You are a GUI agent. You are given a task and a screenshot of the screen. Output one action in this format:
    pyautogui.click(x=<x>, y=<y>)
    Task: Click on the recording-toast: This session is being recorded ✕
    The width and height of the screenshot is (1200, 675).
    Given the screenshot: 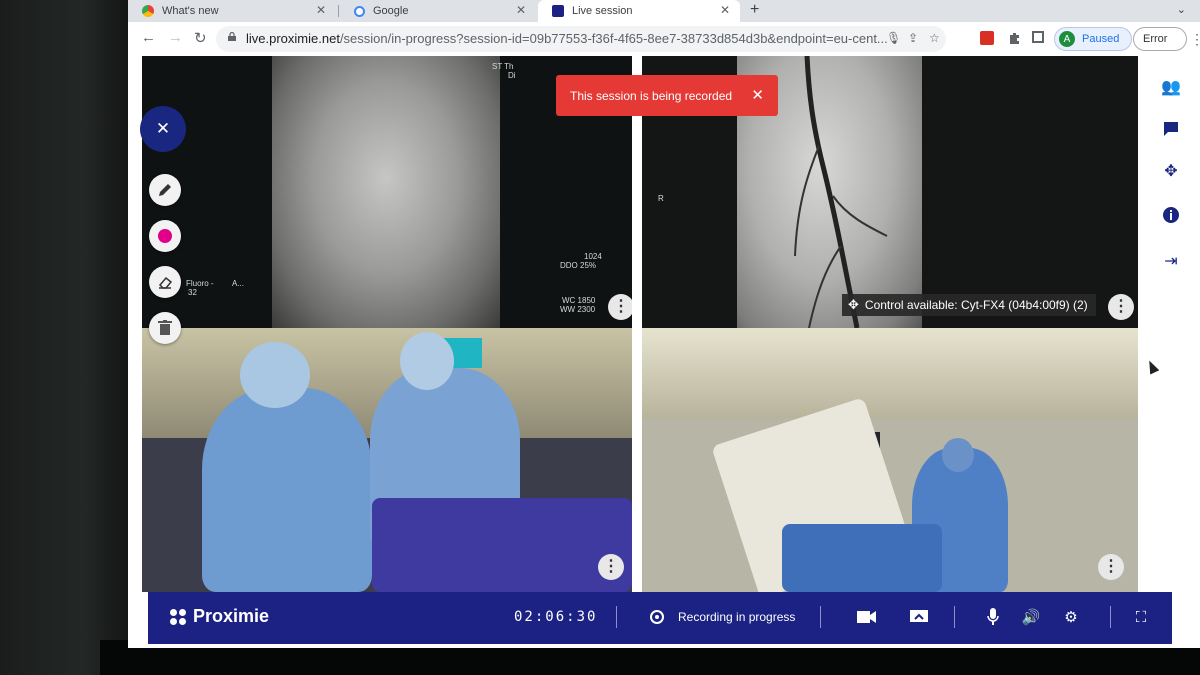 What is the action you would take?
    pyautogui.click(x=667, y=95)
    